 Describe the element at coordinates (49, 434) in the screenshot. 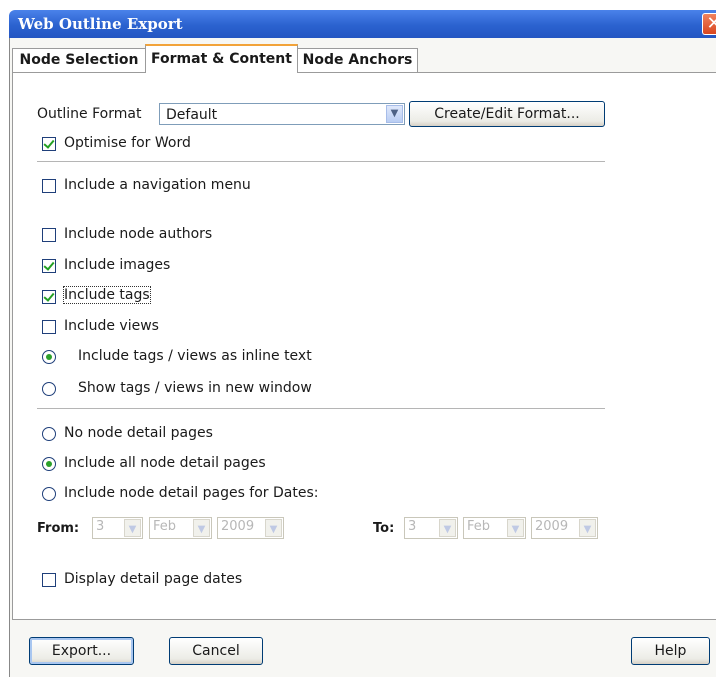

I see `no-detail-pages-radio` at that location.